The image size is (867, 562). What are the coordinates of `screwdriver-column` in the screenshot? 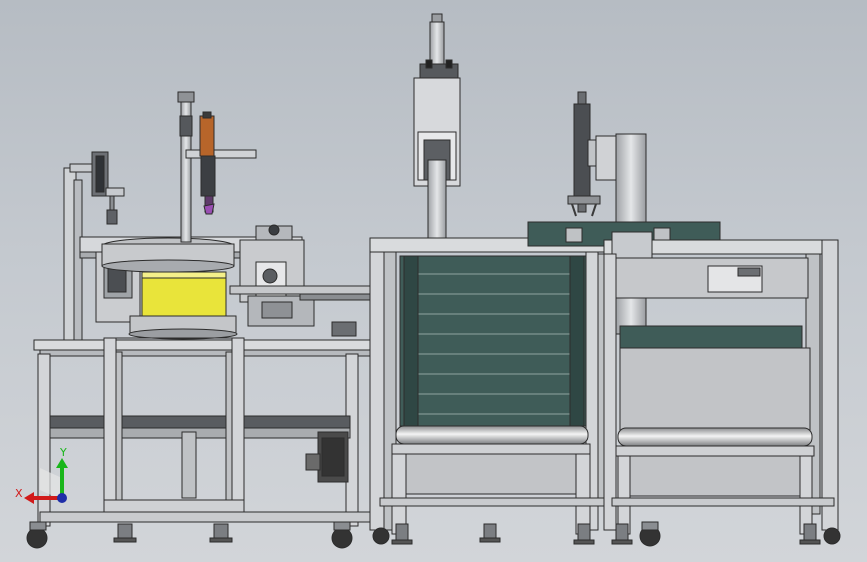 It's located at (186, 167).